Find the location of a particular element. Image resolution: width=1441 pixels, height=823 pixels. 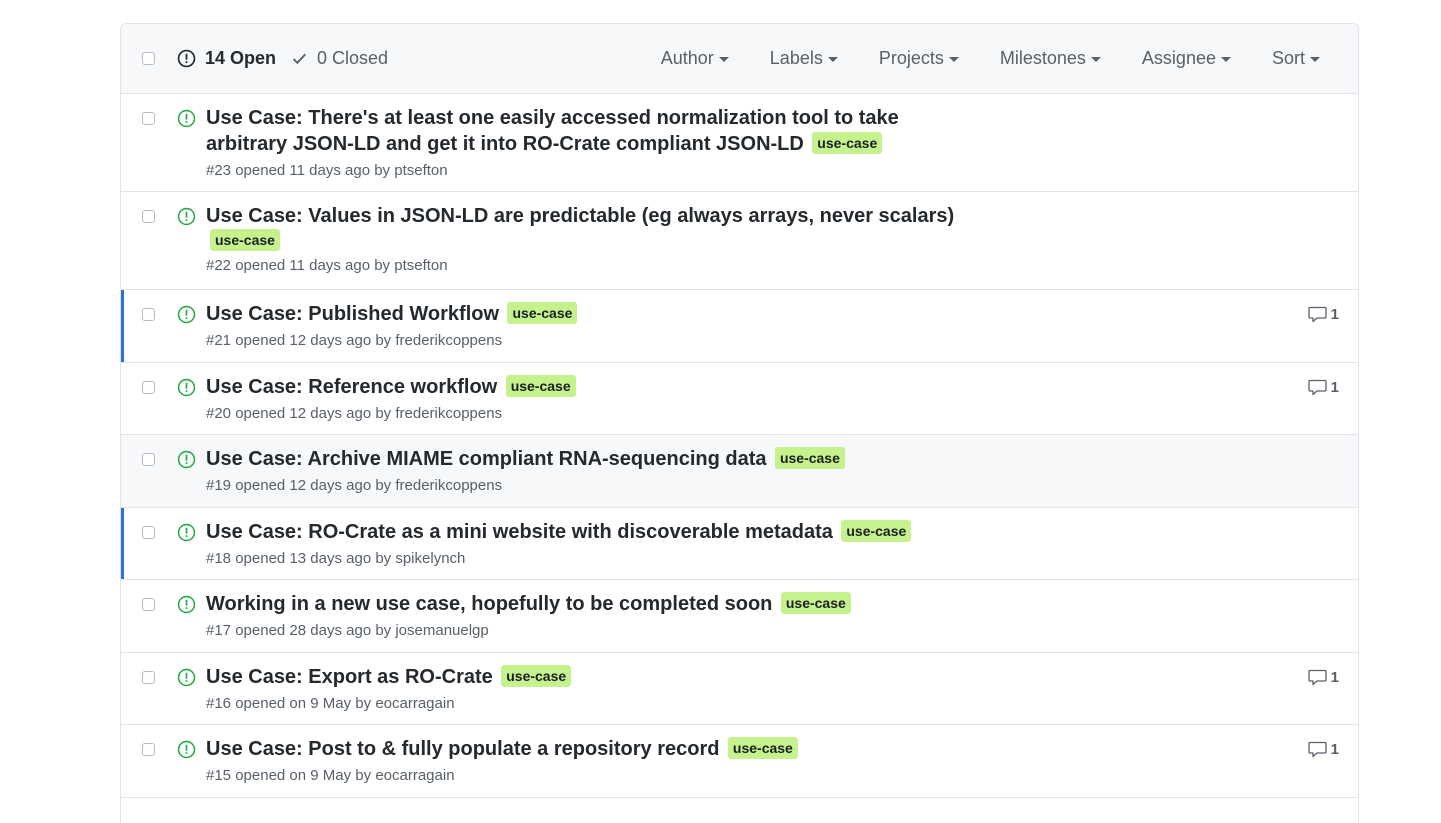

issue-number: #19 is located at coordinates (219, 485).